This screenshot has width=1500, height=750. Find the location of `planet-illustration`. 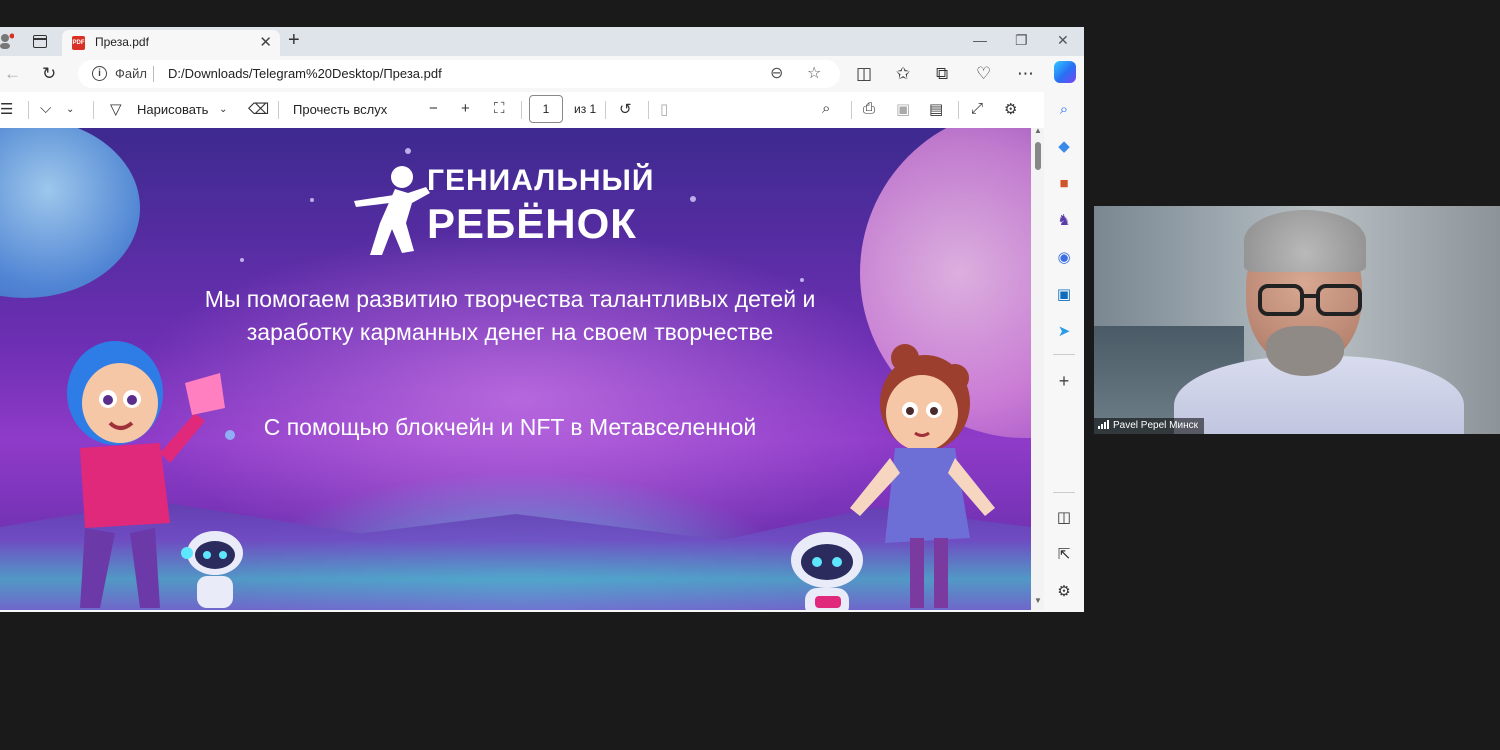

planet-illustration is located at coordinates (70, 213).